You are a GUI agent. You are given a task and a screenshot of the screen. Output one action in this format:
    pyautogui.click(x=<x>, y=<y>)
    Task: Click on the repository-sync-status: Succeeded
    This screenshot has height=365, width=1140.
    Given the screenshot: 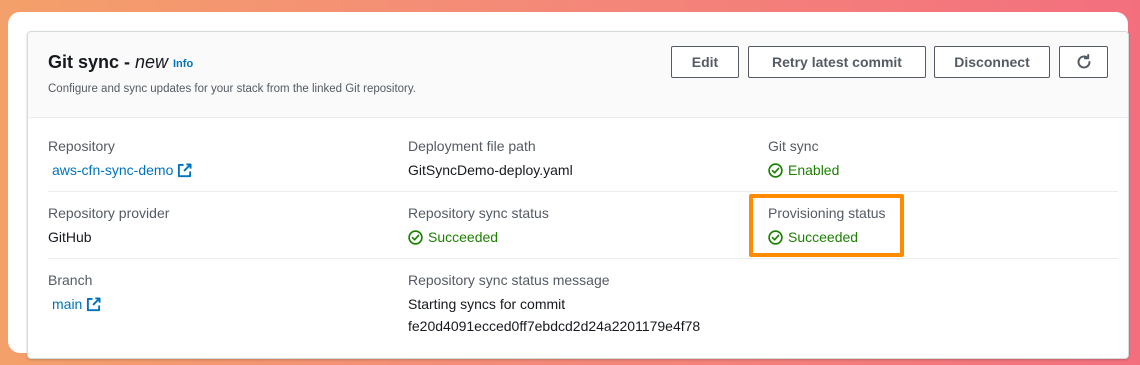 What is the action you would take?
    pyautogui.click(x=453, y=237)
    